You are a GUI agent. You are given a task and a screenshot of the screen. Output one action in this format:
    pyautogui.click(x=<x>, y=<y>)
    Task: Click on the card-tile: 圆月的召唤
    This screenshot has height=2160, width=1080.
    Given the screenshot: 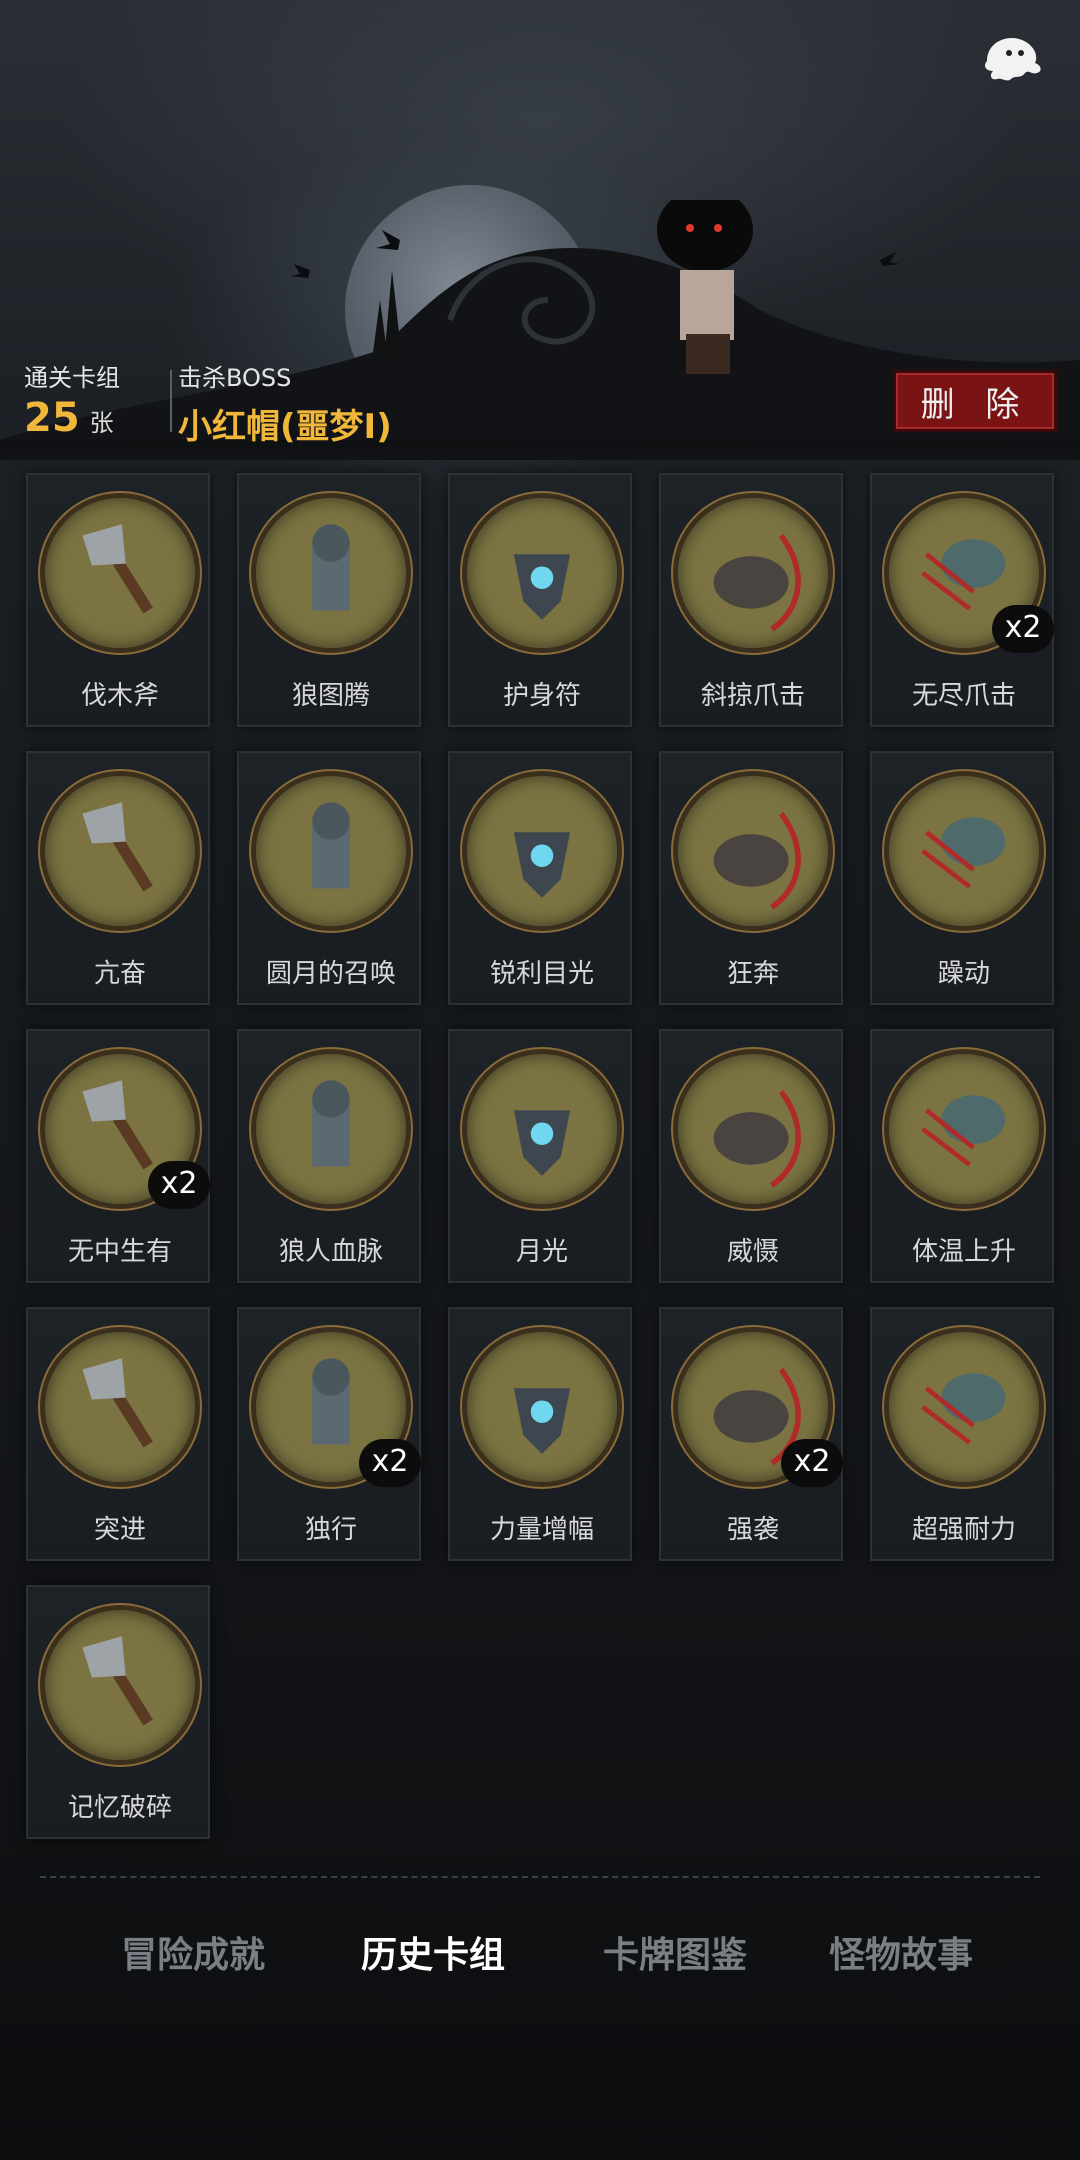 What is the action you would take?
    pyautogui.click(x=329, y=878)
    